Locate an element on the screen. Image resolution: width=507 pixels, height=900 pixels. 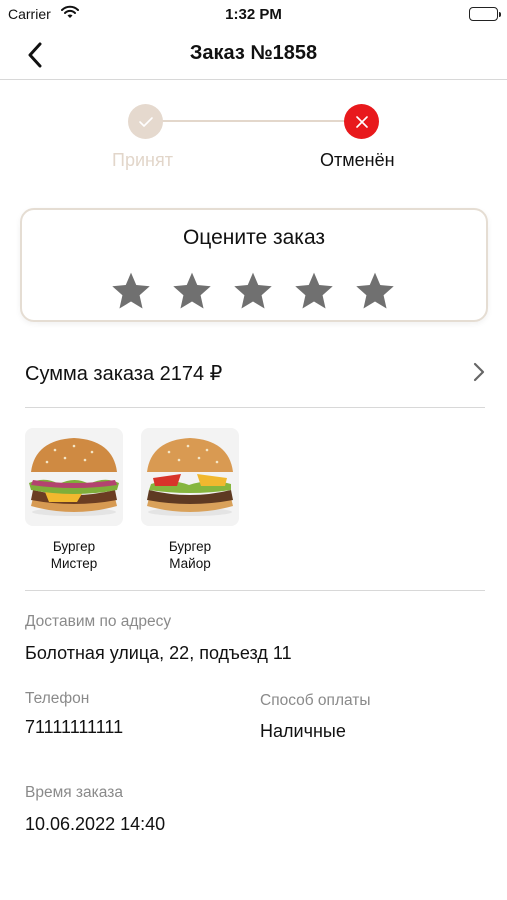
item-name: Бургер Майор is located at coordinates (190, 555).